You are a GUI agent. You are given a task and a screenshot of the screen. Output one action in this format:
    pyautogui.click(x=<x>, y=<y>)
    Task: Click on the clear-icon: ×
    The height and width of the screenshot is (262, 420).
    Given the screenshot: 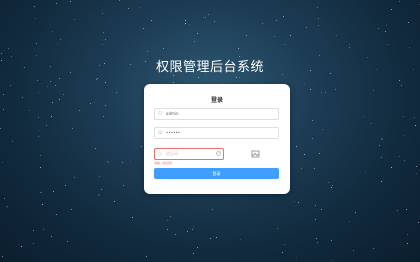 What is the action you would take?
    pyautogui.click(x=218, y=153)
    